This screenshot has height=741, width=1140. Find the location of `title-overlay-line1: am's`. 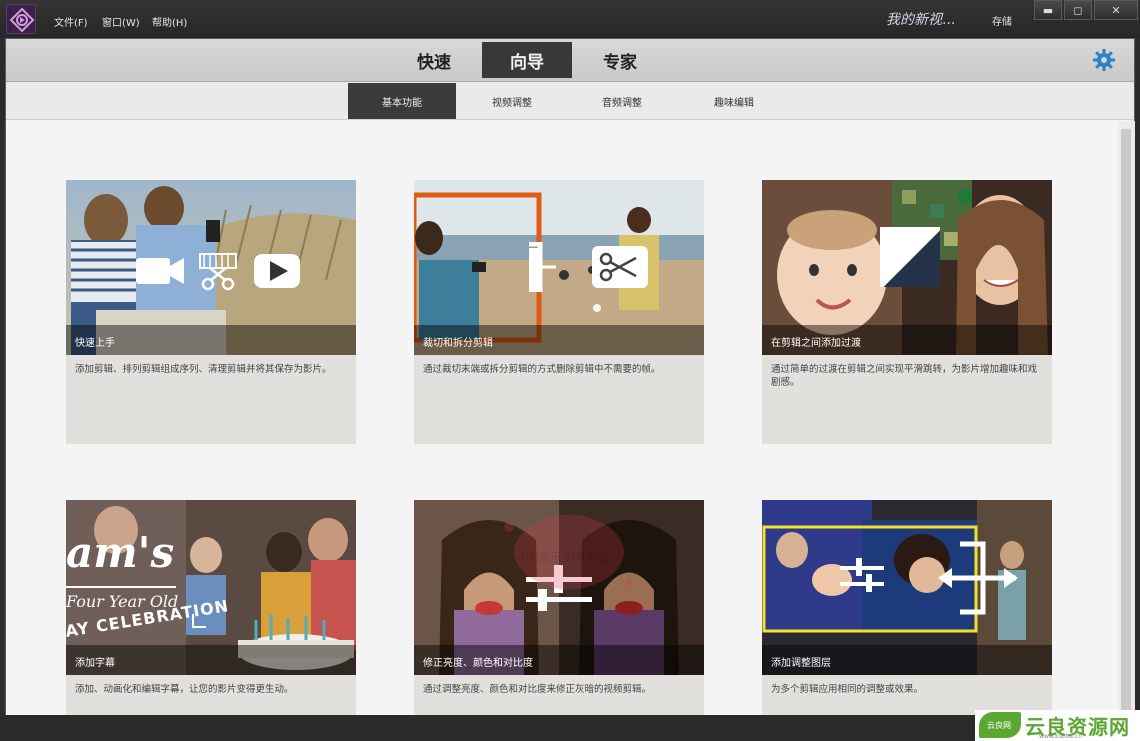

title-overlay-line1: am's is located at coordinates (120, 552).